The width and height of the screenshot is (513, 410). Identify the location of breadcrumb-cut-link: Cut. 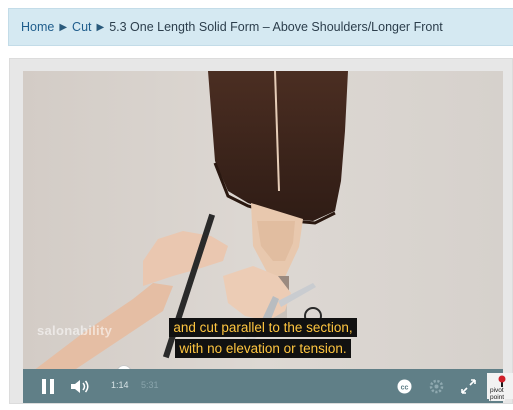
(81, 27).